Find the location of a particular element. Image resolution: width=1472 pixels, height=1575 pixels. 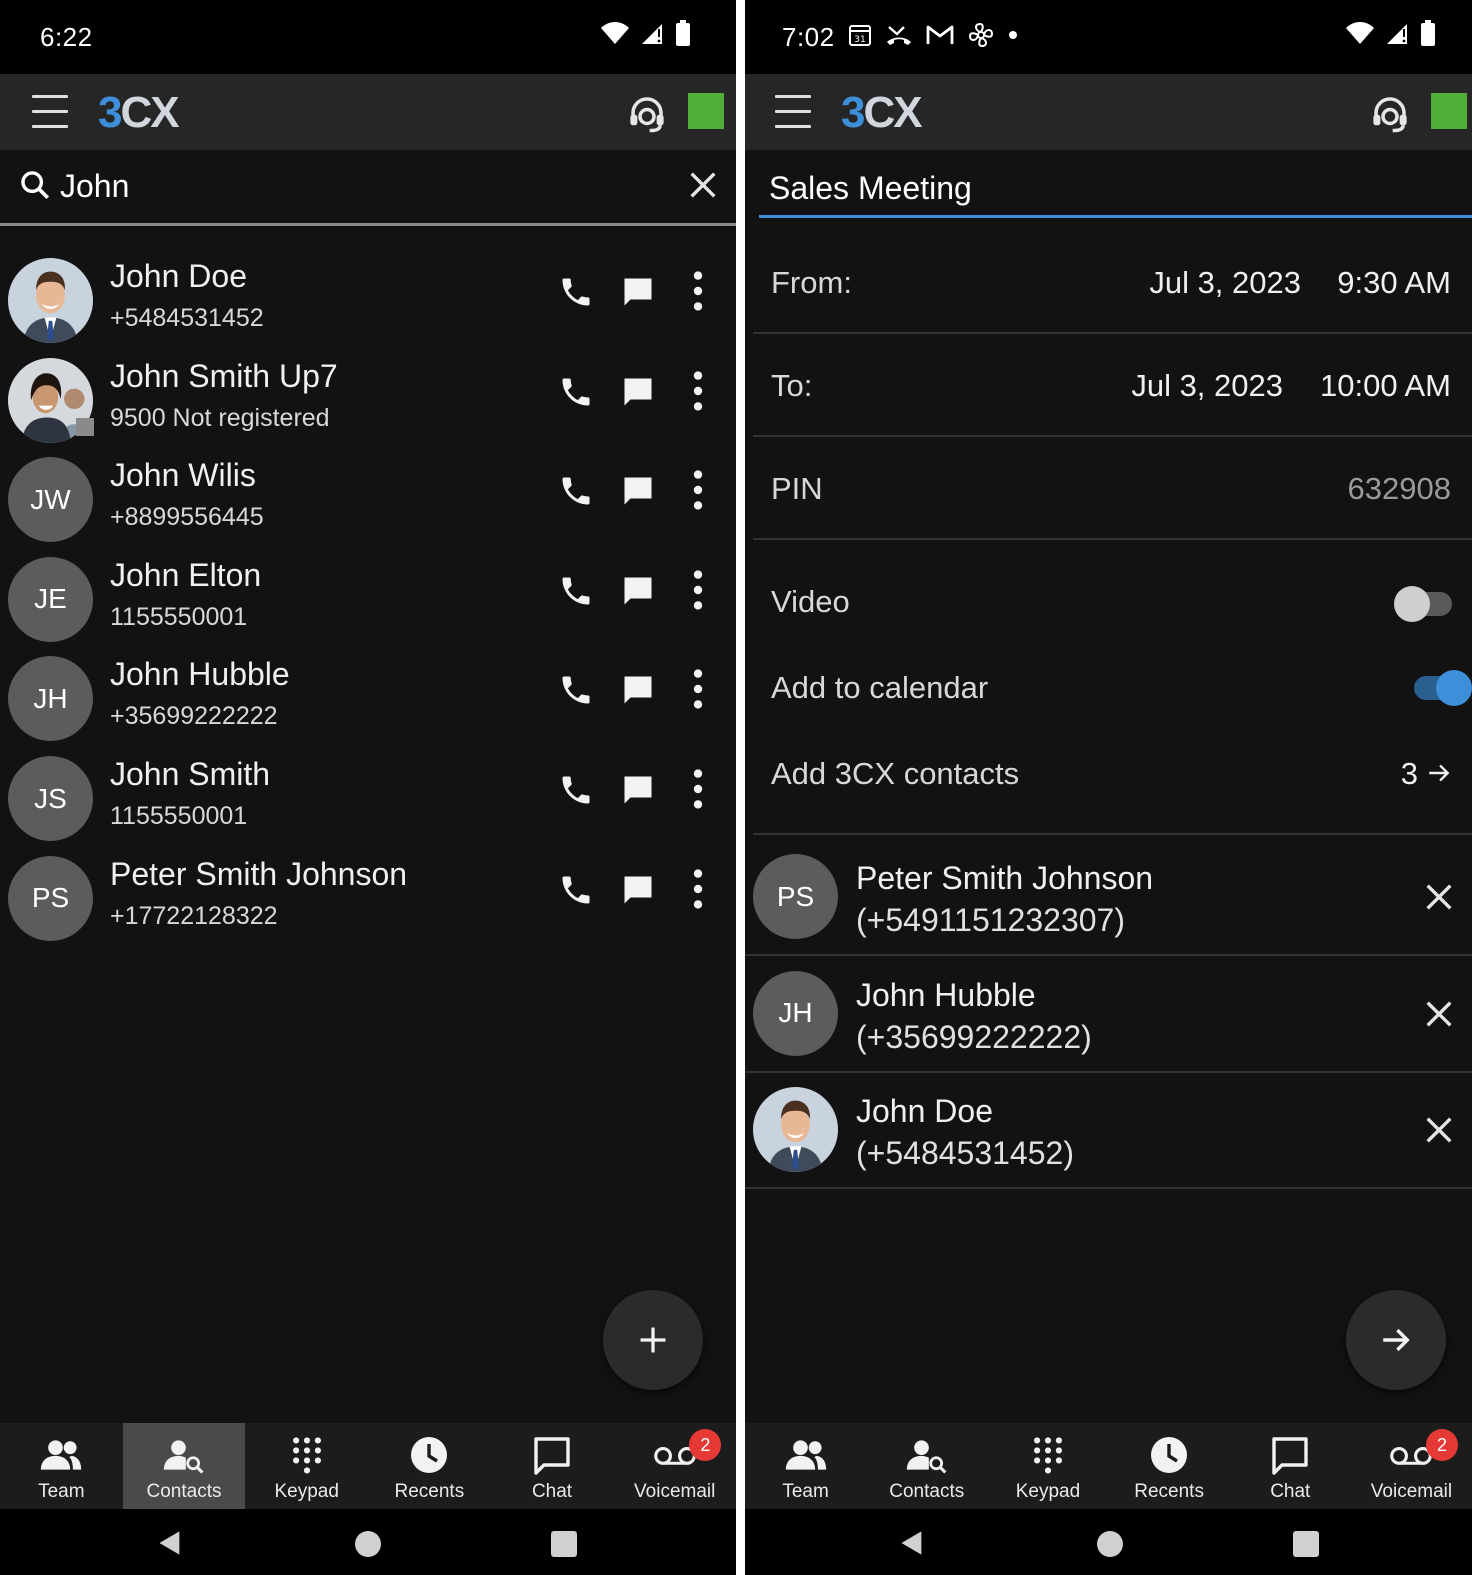

contact-row: PS Peter Smith Johnson +17722128322 is located at coordinates (368, 895).